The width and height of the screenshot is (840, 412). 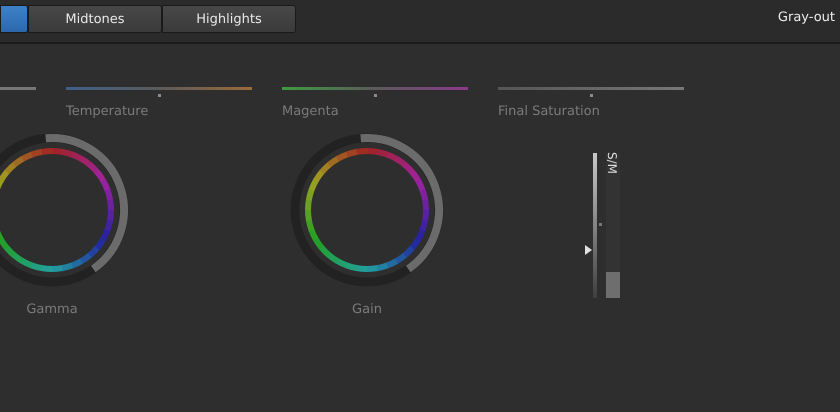 What do you see at coordinates (95, 19) in the screenshot?
I see `tab: Midtones` at bounding box center [95, 19].